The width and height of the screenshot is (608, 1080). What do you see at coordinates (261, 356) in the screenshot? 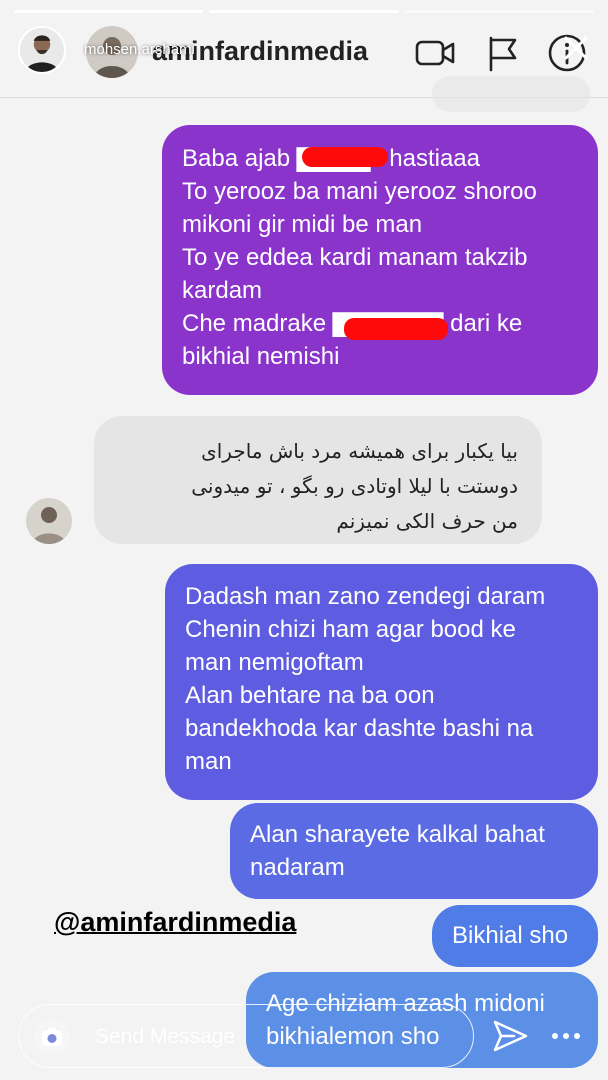
I see `message-line: bikhial nemishi` at bounding box center [261, 356].